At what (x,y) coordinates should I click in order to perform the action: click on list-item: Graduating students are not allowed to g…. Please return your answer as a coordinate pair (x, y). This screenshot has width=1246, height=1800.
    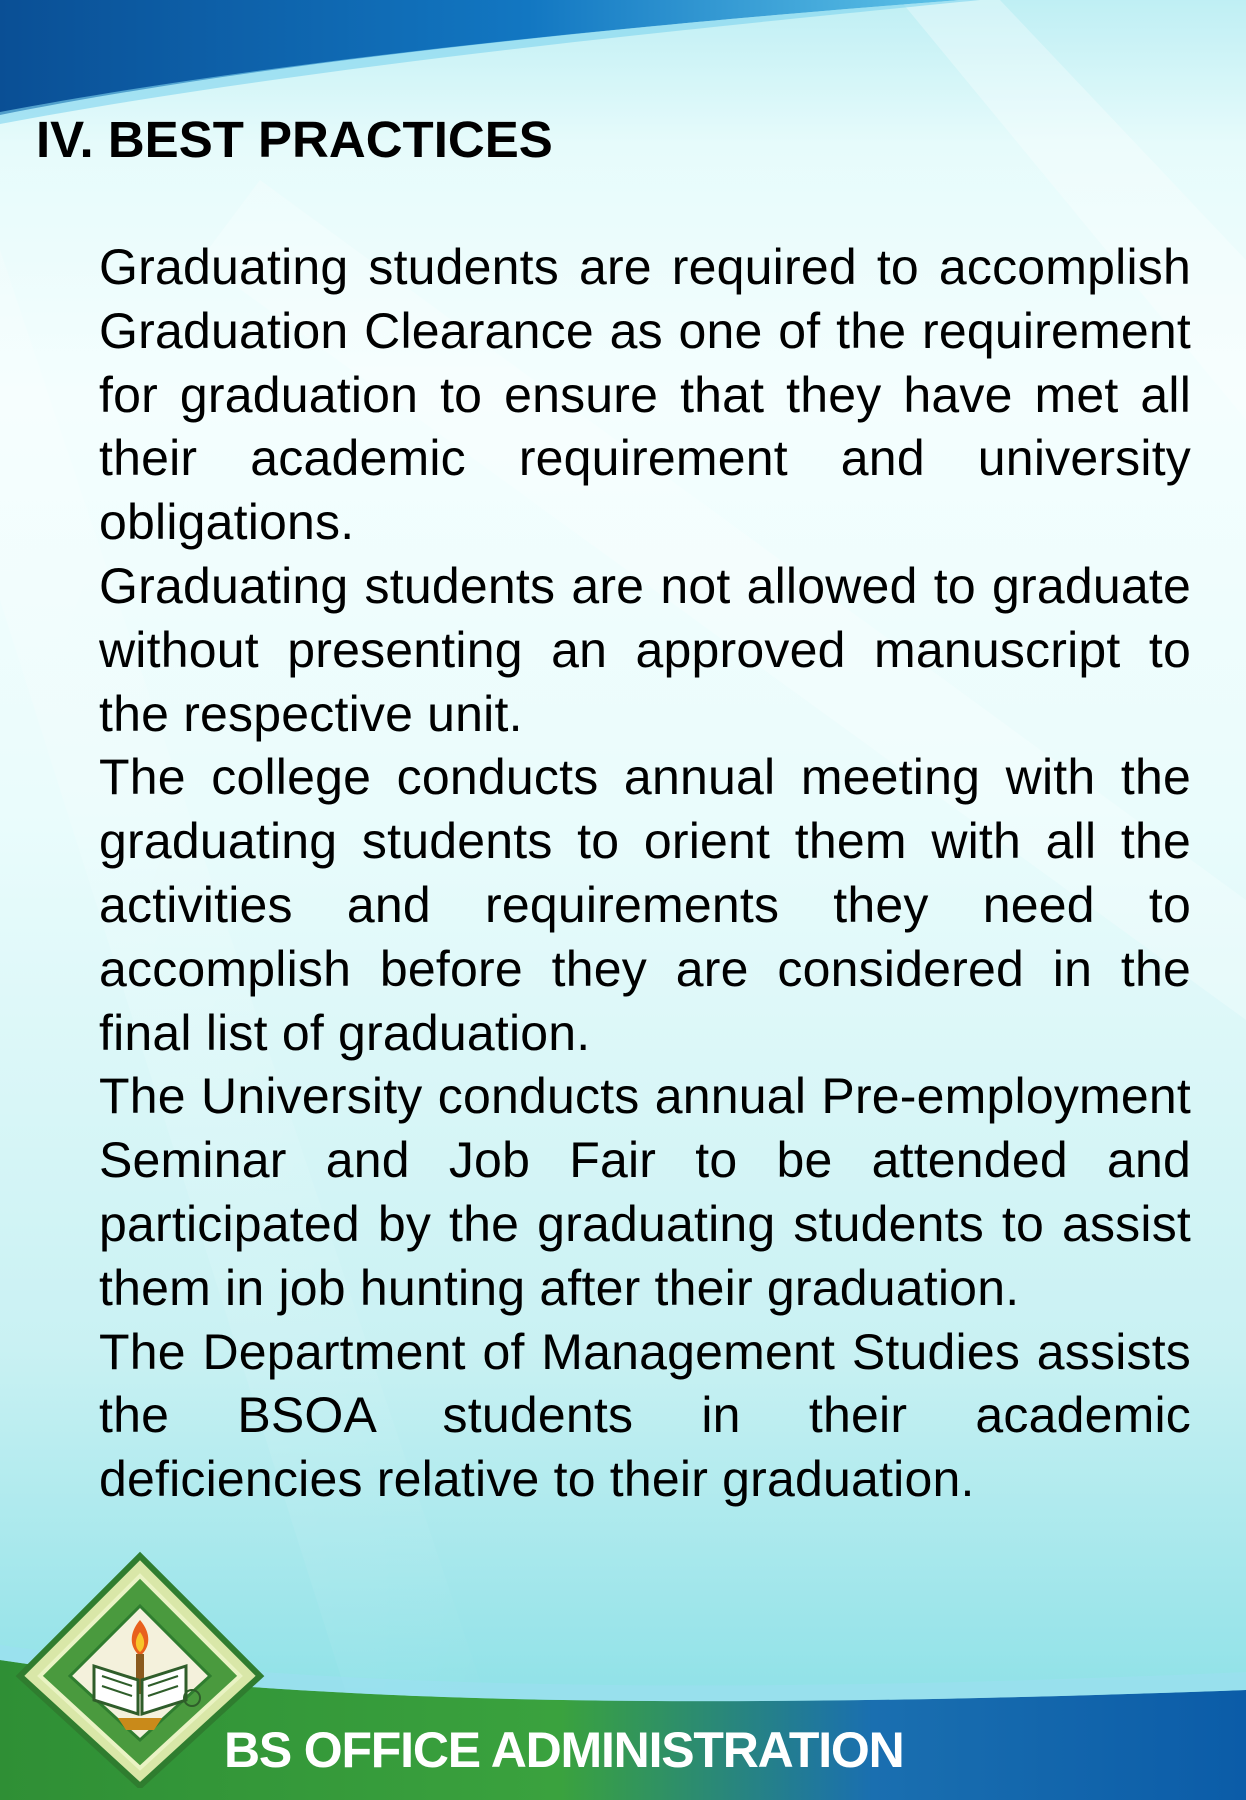
    Looking at the image, I should click on (645, 649).